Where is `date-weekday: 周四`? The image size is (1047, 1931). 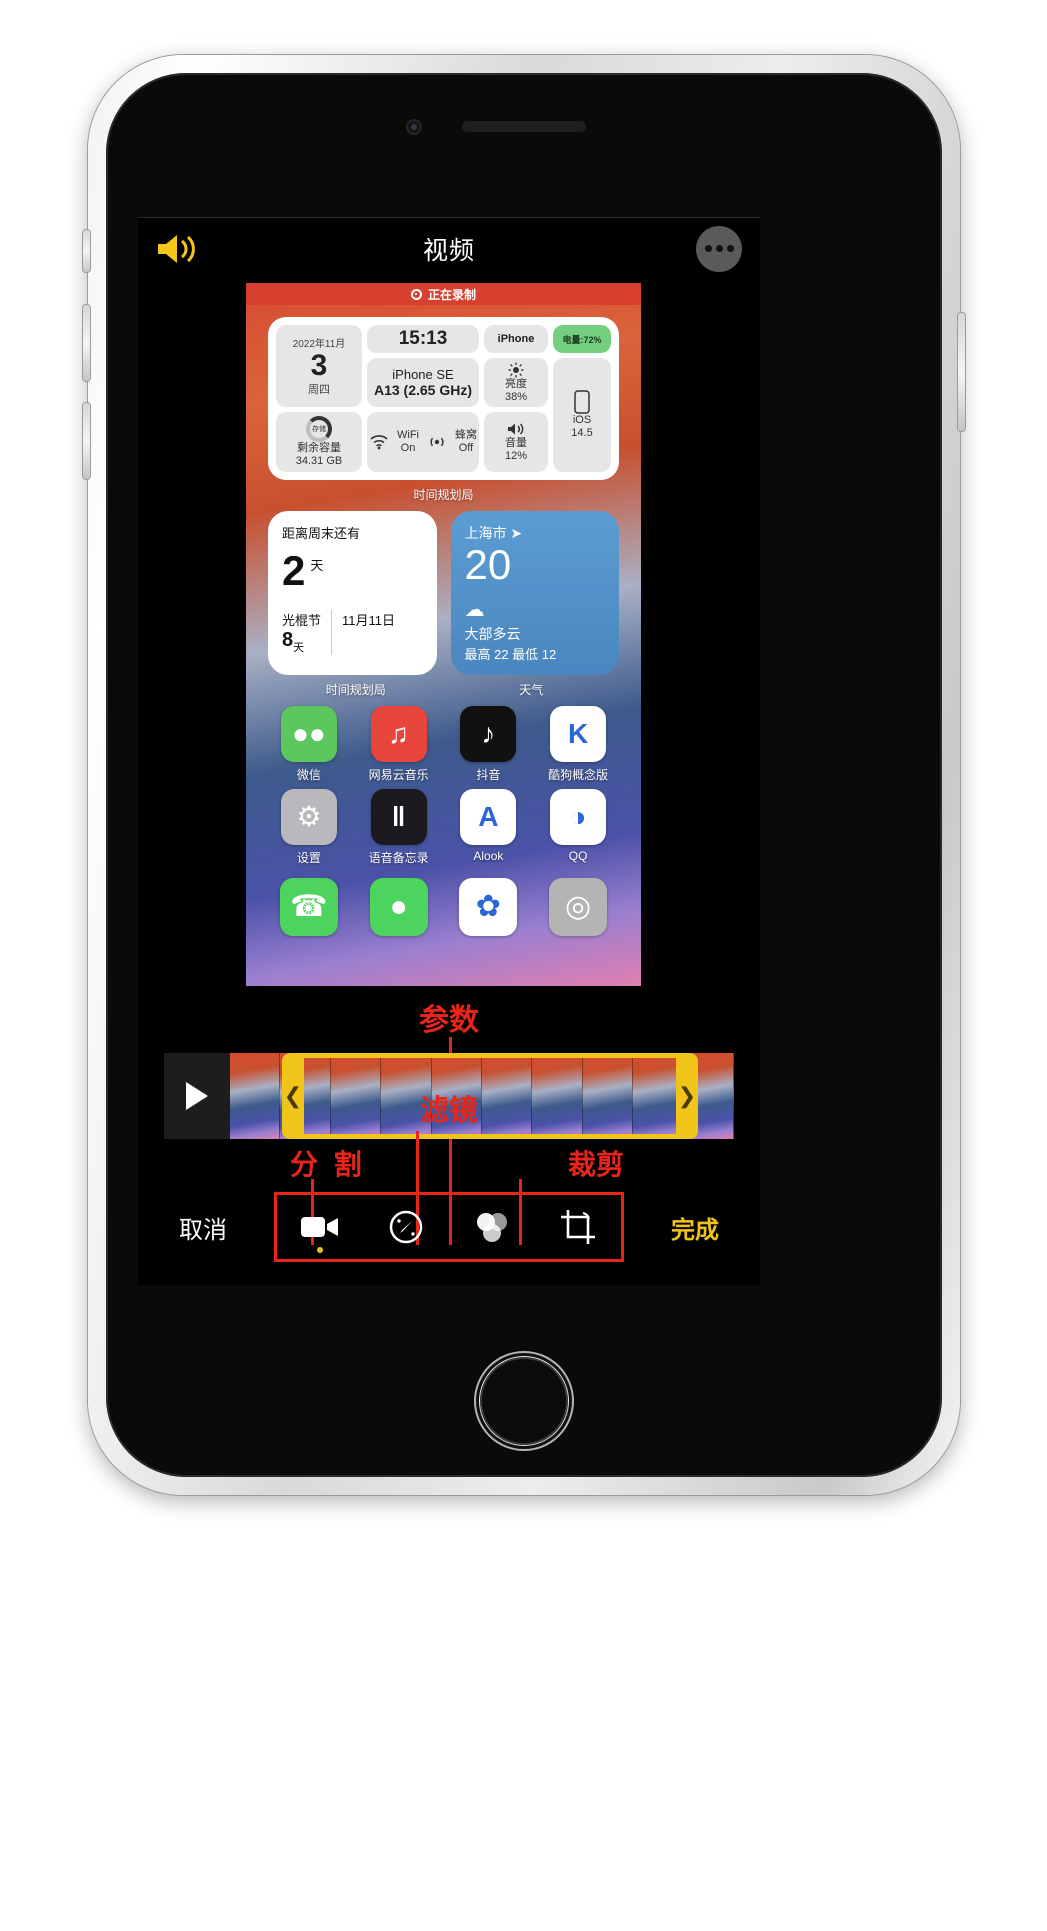
date-weekday: 周四 is located at coordinates (319, 390).